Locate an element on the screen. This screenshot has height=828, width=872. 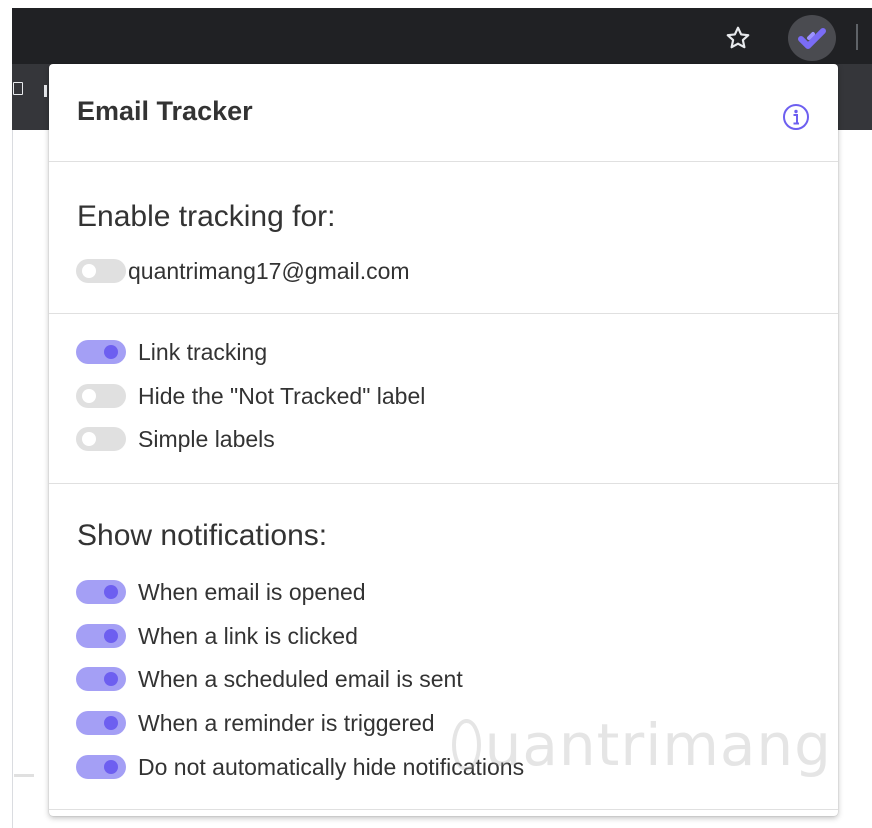
notify-reminder-row: When a reminder is triggered is located at coordinates (255, 723).